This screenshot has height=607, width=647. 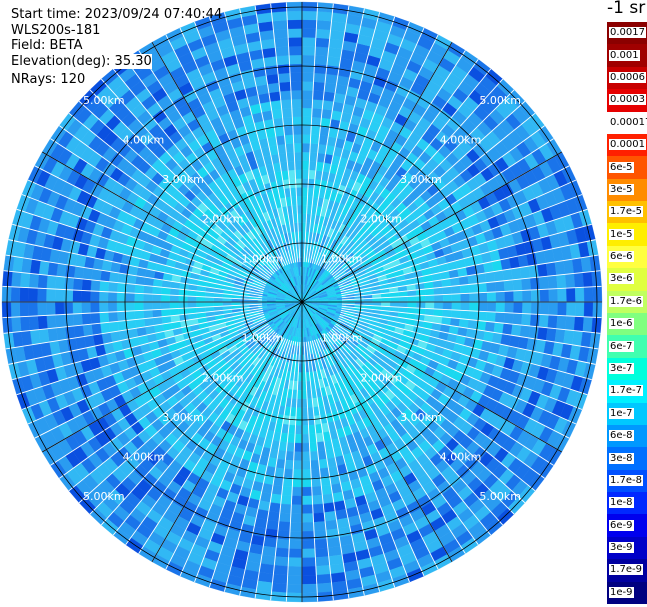 I want to click on colorbar-label: 3e-9, so click(x=621, y=548).